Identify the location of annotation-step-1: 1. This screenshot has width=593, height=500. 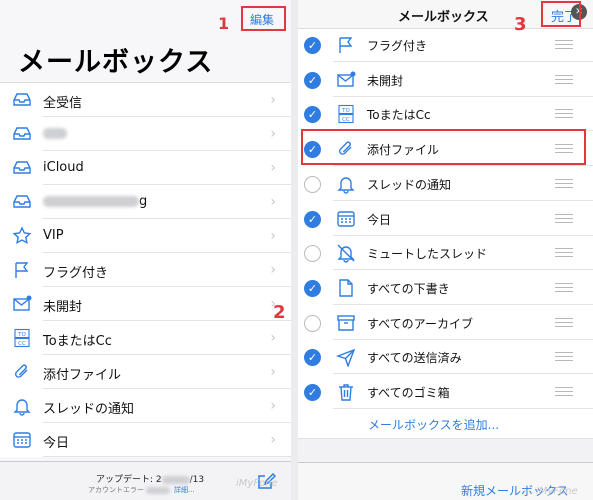
(224, 23).